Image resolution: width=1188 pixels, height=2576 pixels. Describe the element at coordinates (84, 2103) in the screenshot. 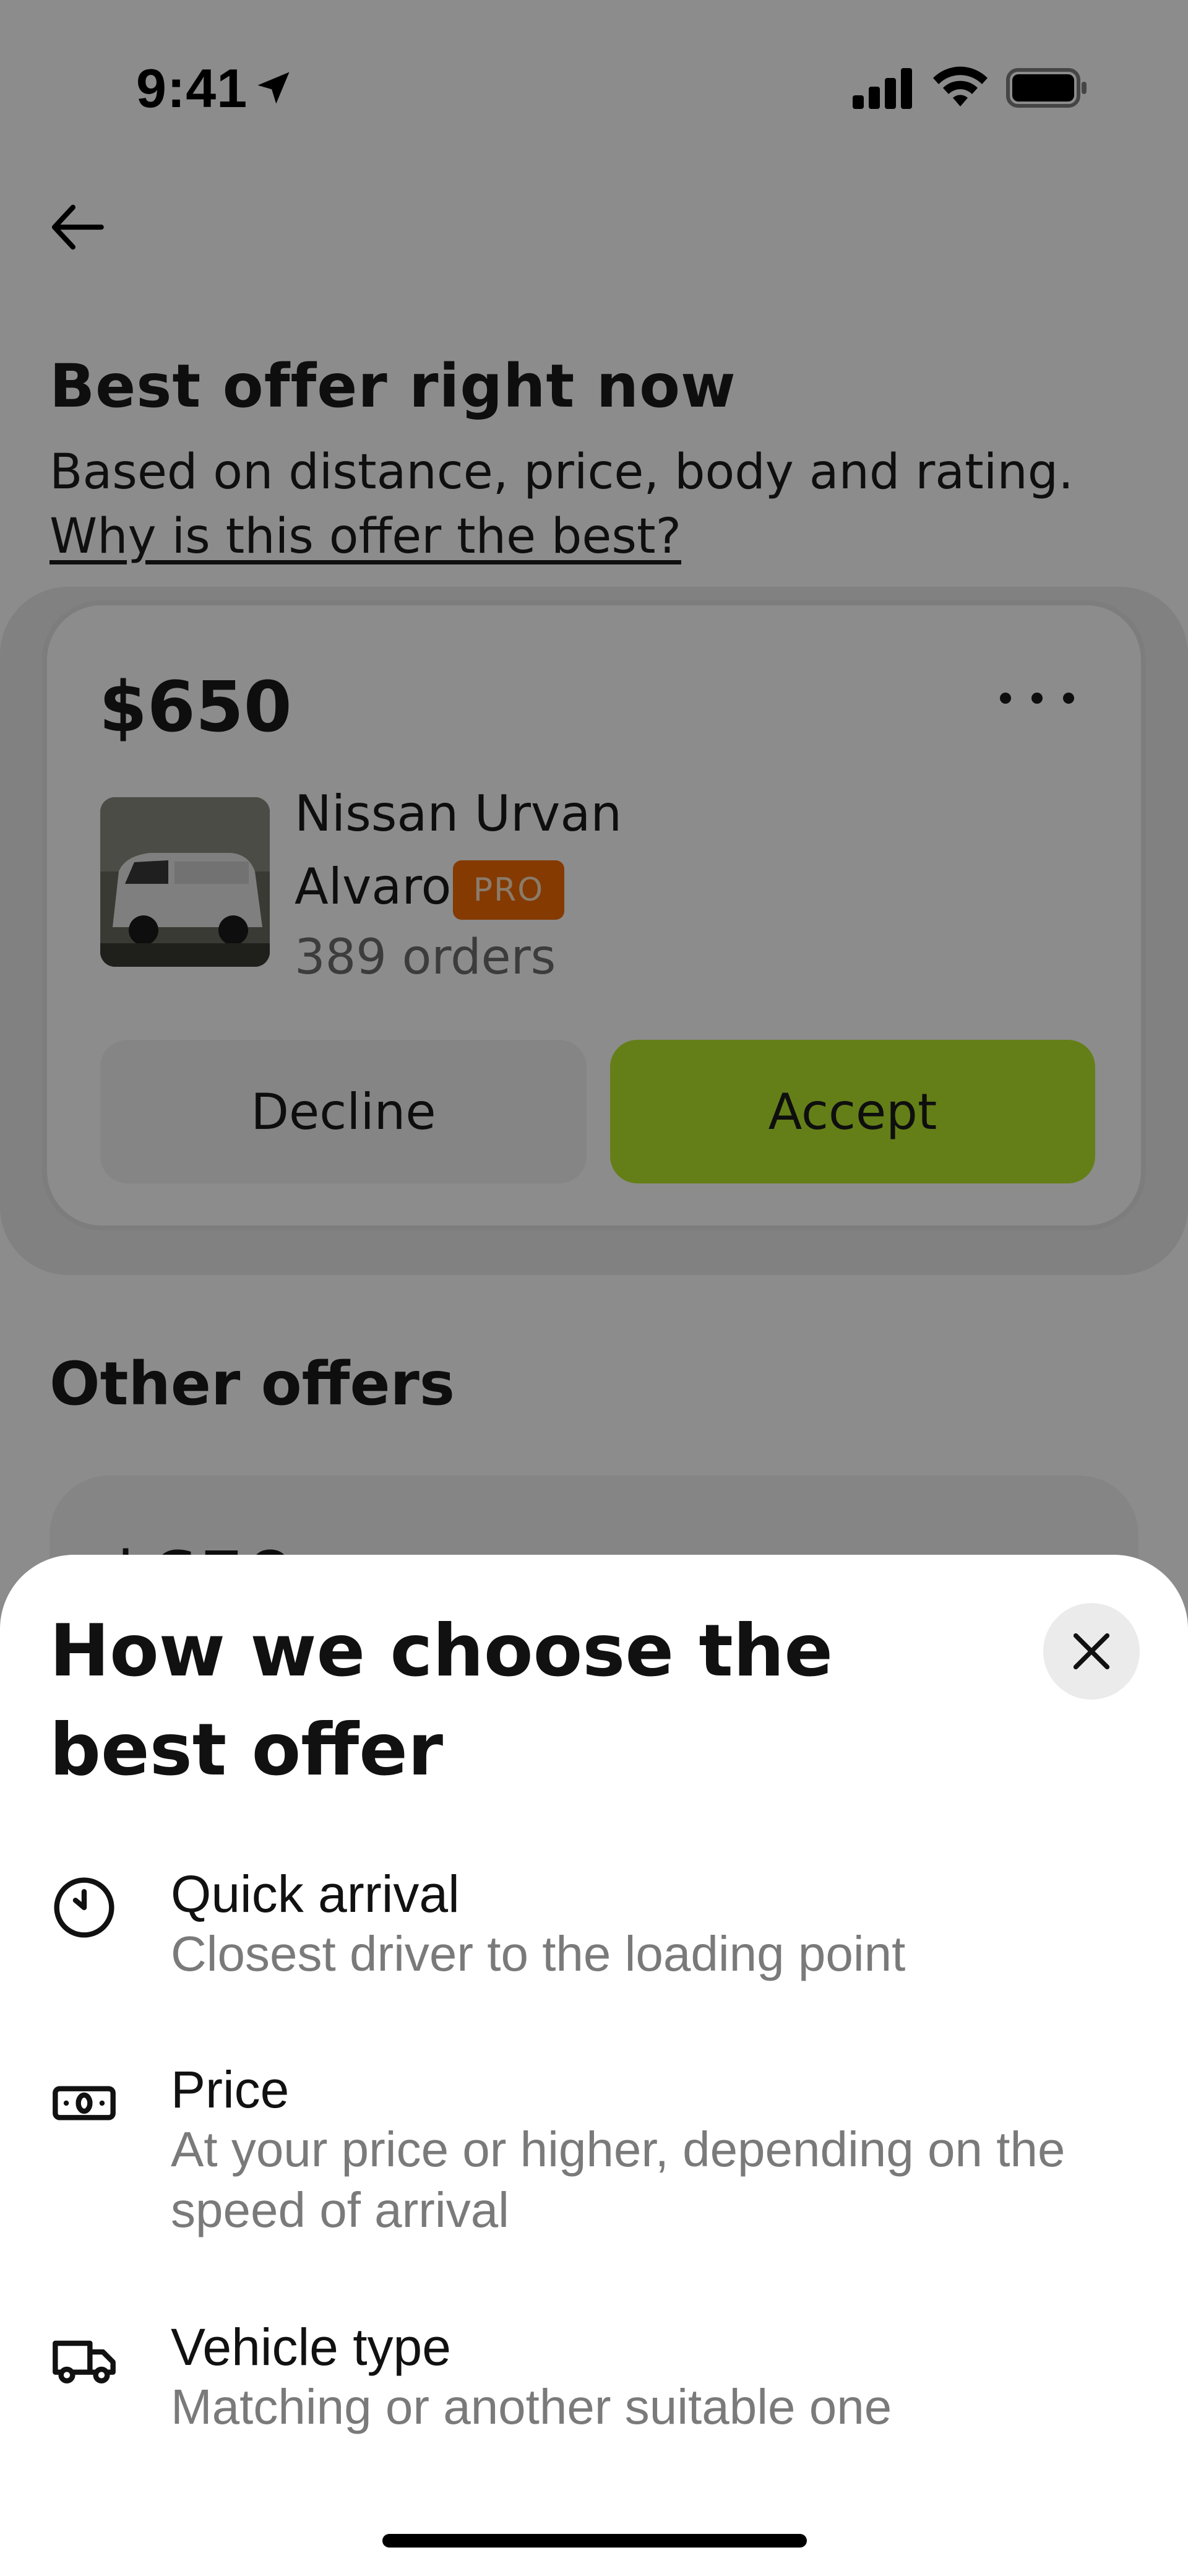

I see `banknote-icon` at that location.